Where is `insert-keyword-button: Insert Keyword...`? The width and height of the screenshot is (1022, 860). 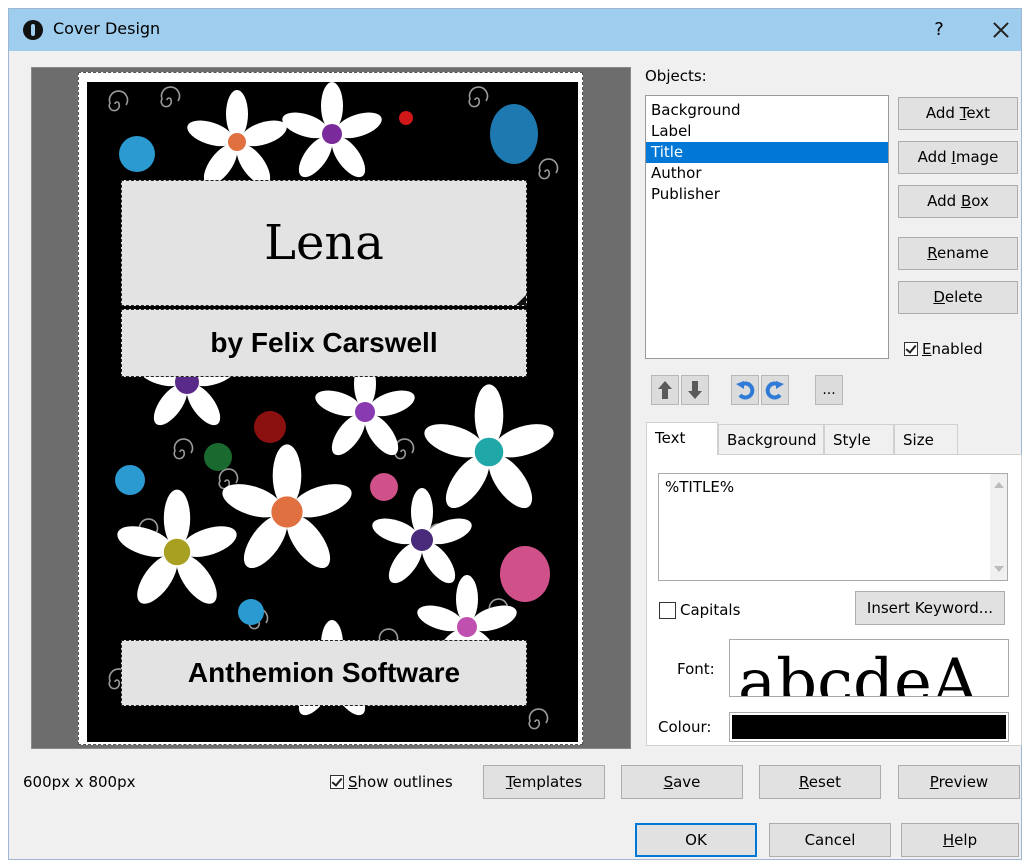
insert-keyword-button: Insert Keyword... is located at coordinates (930, 608).